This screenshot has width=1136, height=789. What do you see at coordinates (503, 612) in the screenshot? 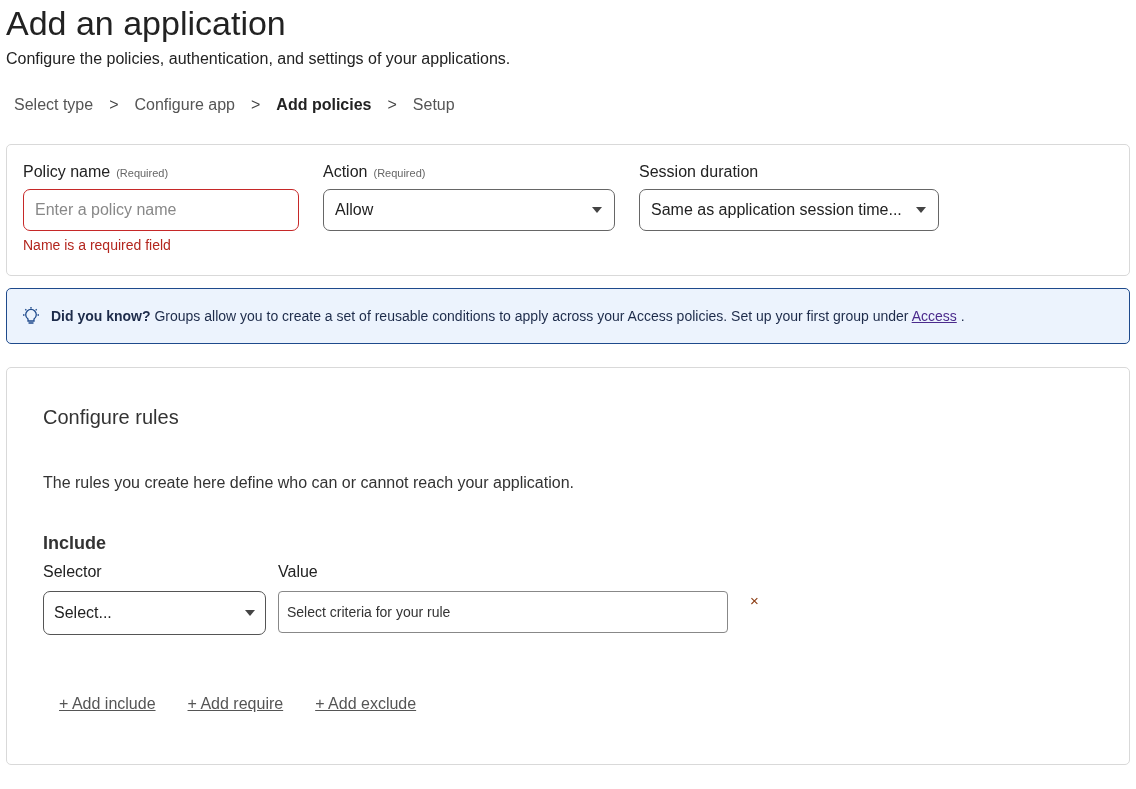
I see `value-field: Select criteria for your rule` at bounding box center [503, 612].